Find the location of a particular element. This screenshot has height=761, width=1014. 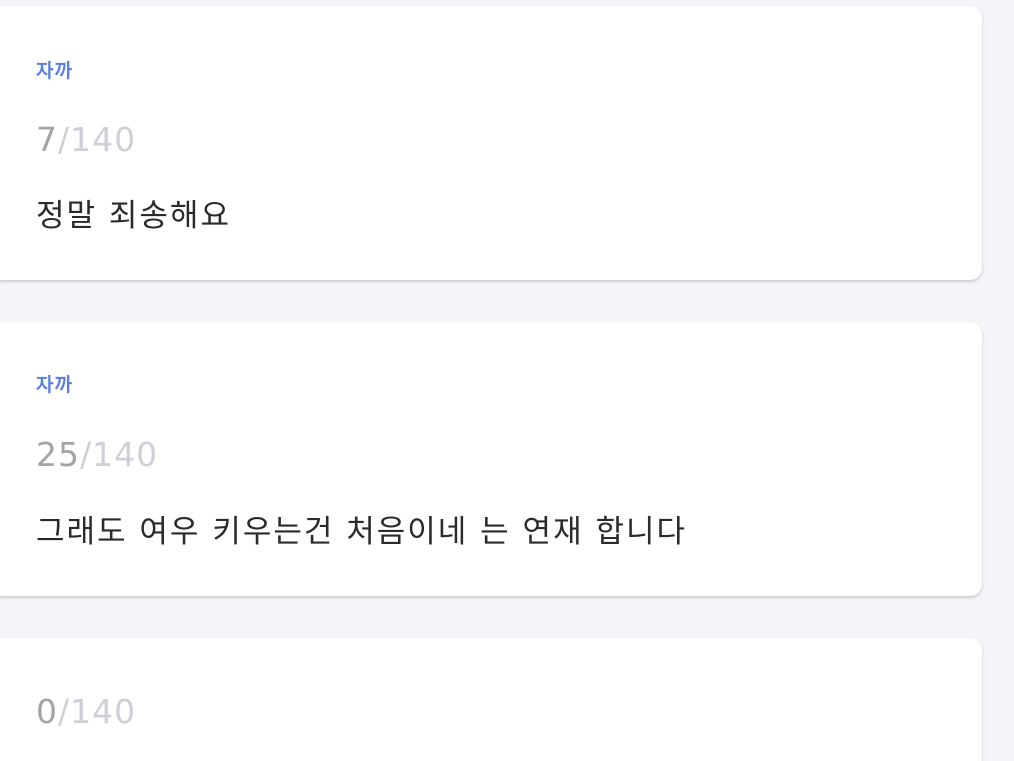

comment-text: 정말 죄송해요 is located at coordinates (133, 216).